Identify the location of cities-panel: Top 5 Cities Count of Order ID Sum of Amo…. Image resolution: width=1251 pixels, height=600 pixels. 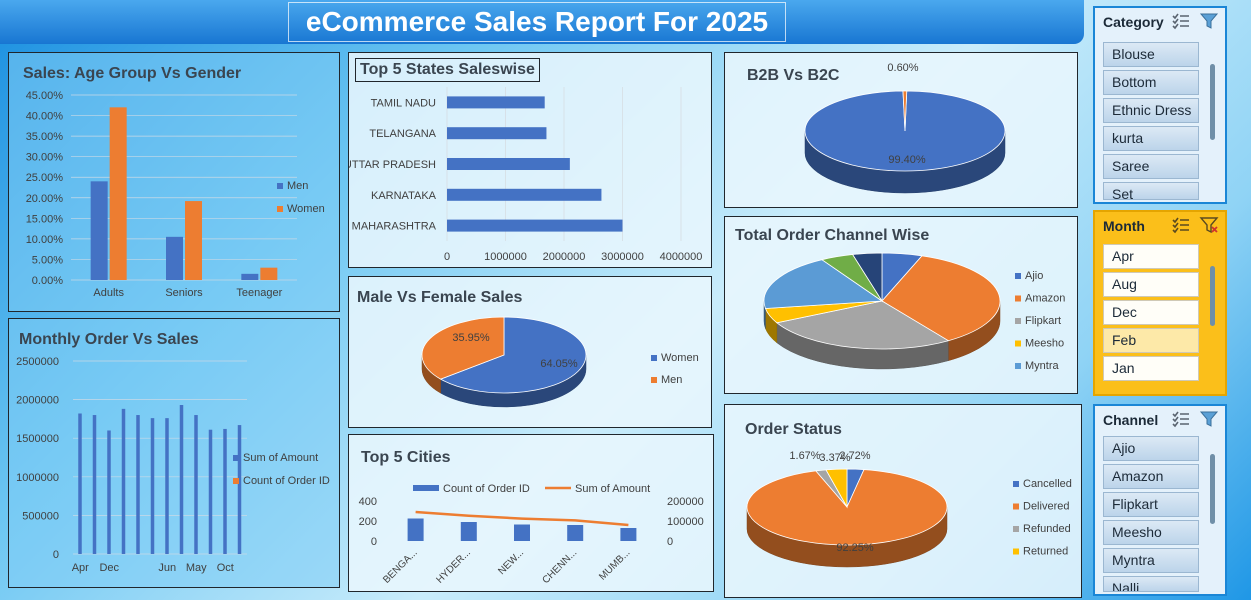
(531, 513).